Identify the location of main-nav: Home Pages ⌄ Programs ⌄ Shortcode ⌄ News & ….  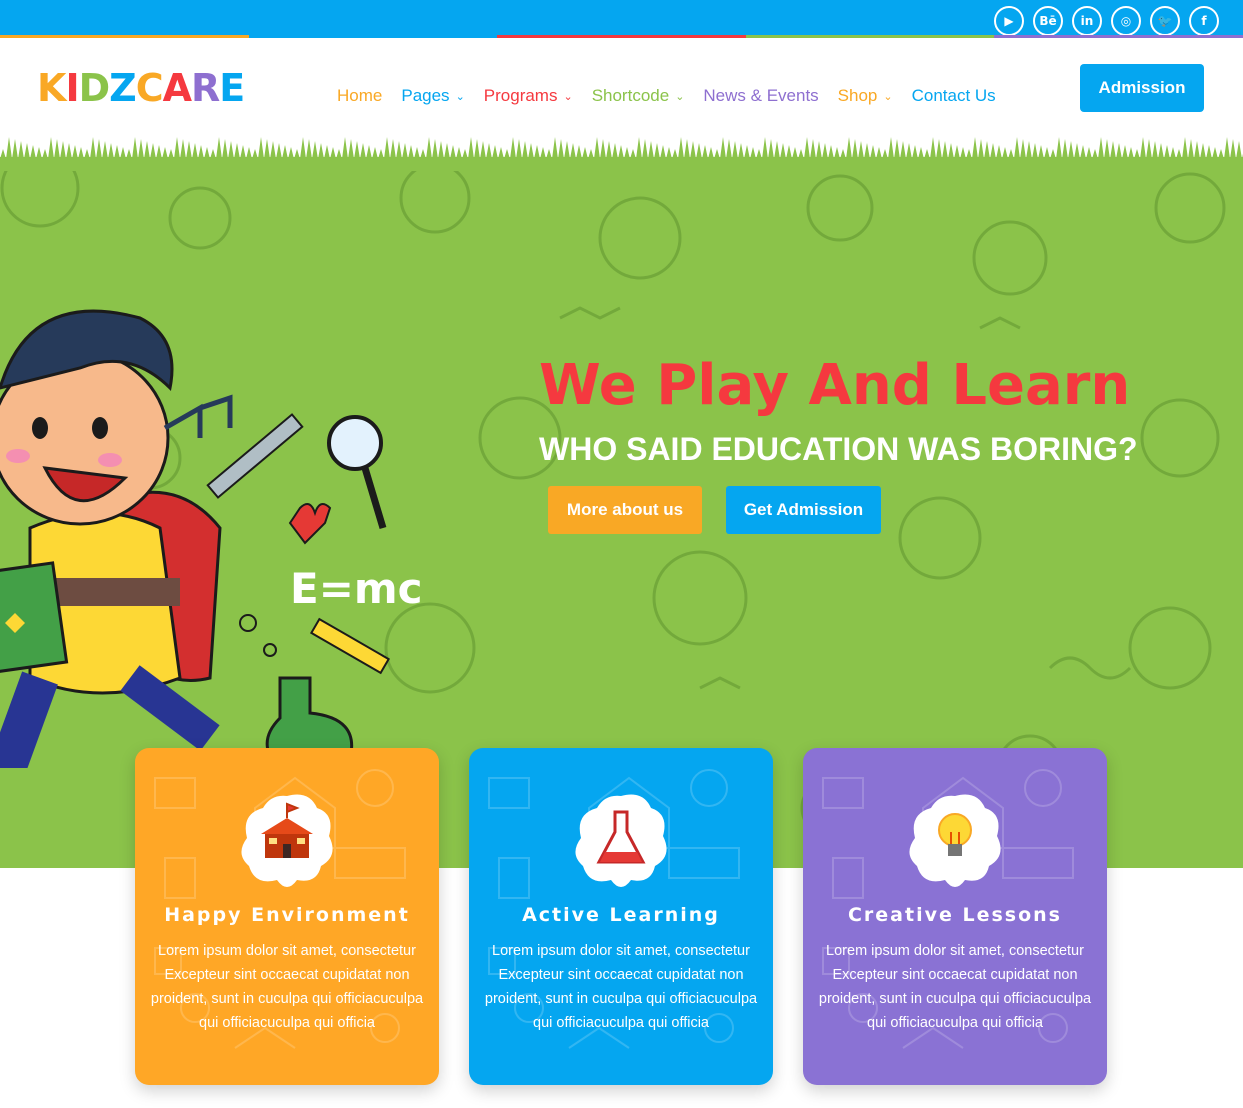
(676, 96).